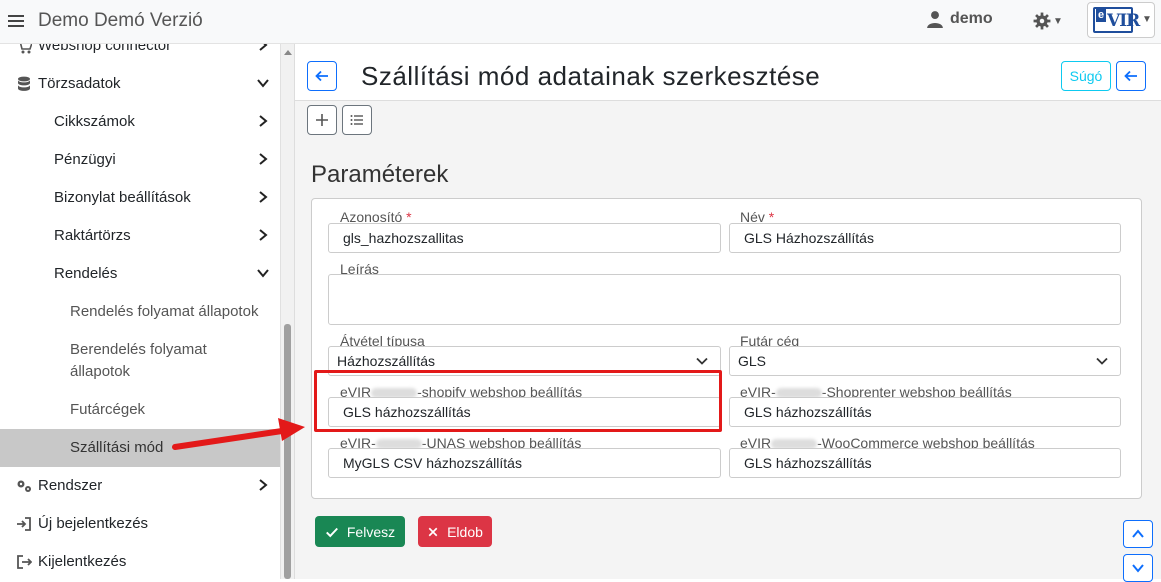 This screenshot has width=1161, height=582. I want to click on sidebar-item-webshop-connector: Webshop connector, so click(140, 54).